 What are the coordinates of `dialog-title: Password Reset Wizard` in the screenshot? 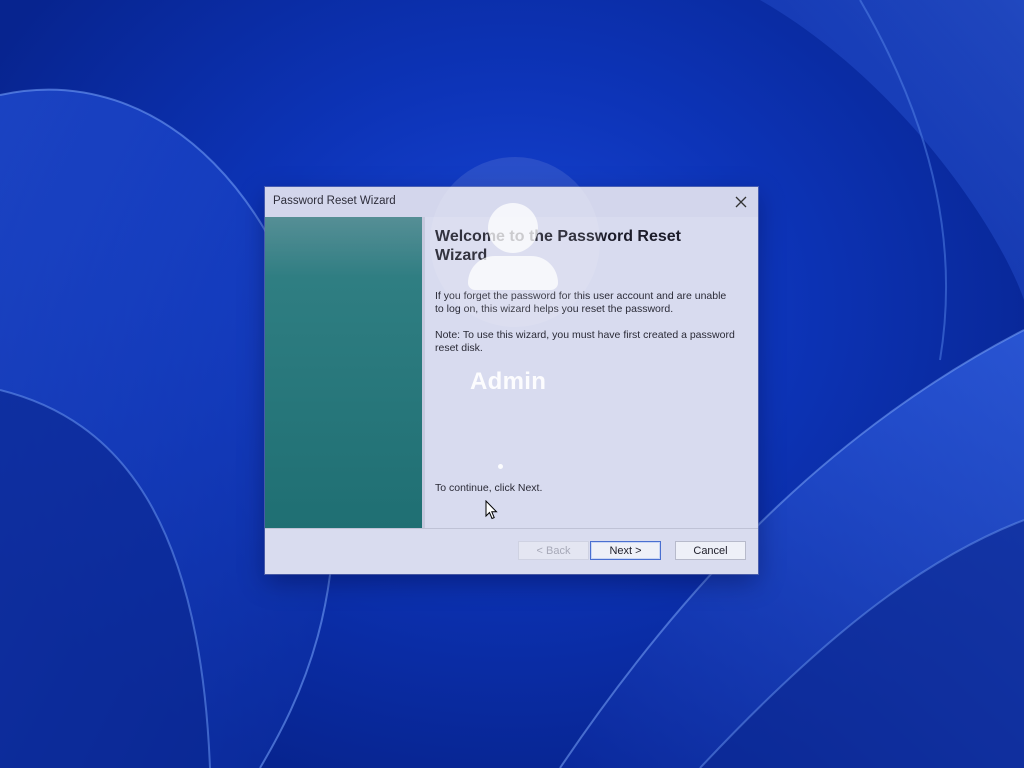 It's located at (334, 201).